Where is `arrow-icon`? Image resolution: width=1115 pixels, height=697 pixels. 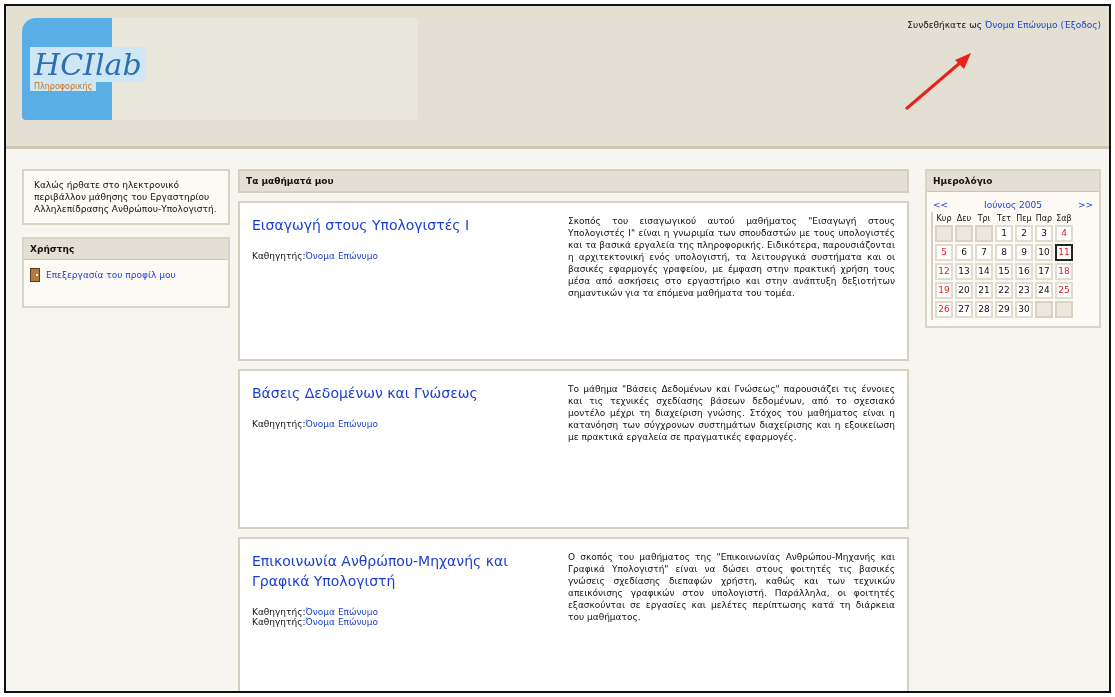 arrow-icon is located at coordinates (938, 81).